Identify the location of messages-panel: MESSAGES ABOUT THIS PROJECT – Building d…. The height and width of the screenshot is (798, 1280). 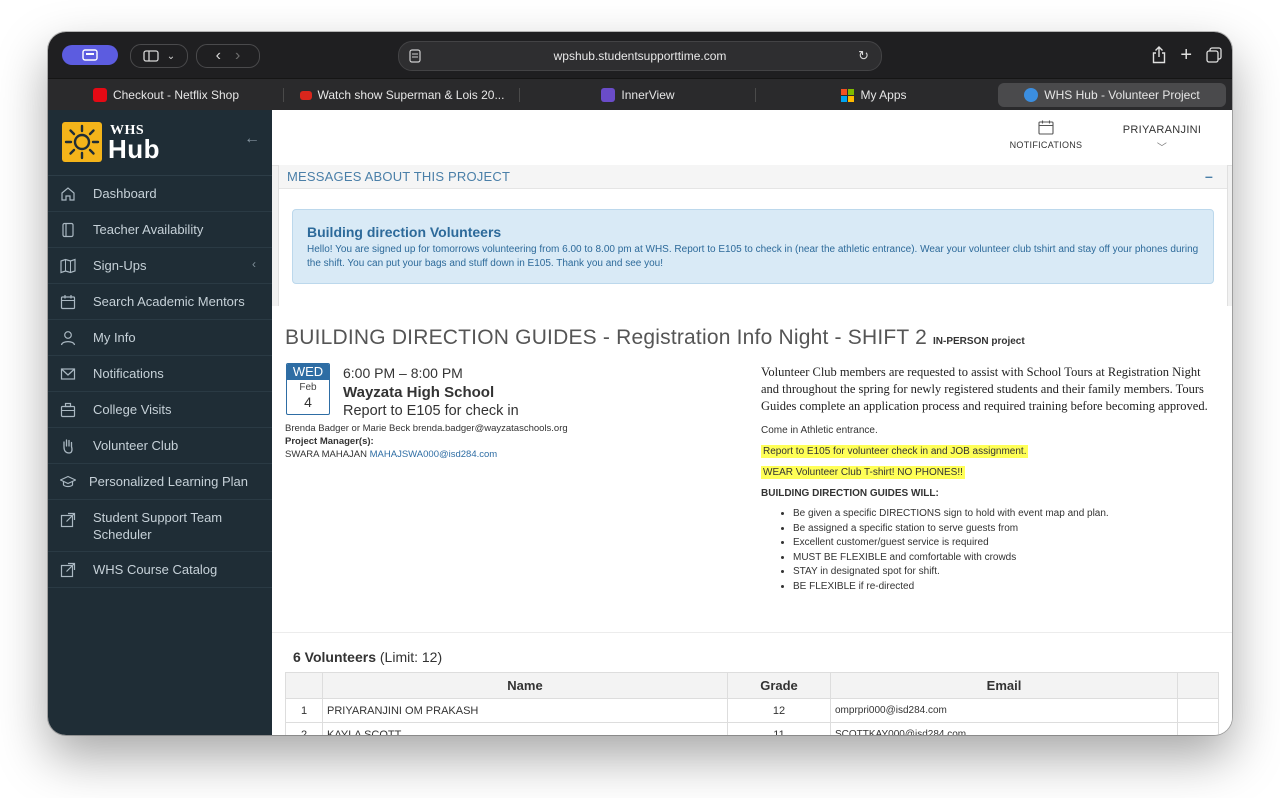
(753, 236).